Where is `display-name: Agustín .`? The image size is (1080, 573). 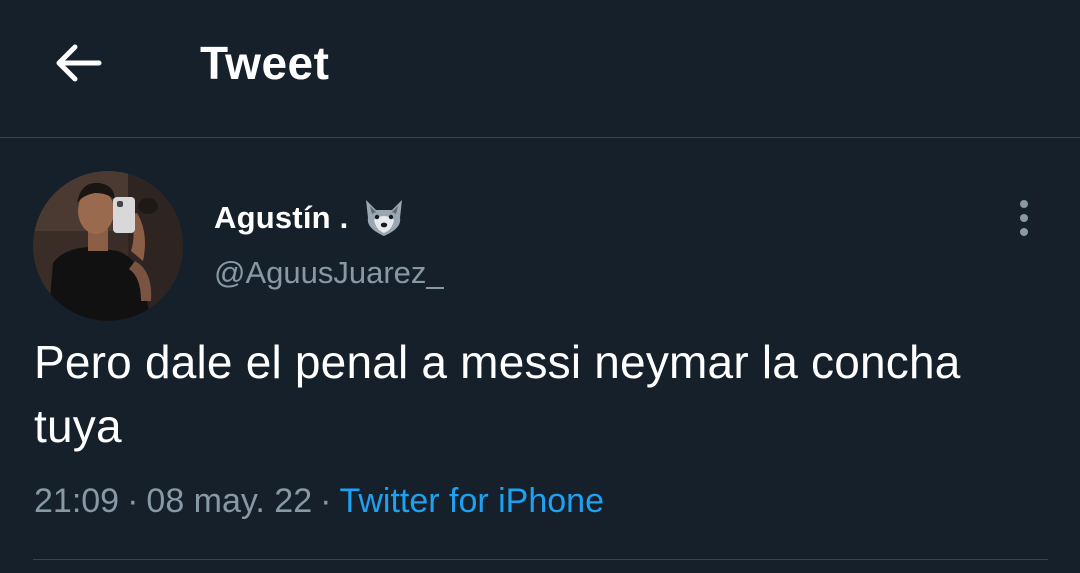
display-name: Agustín . is located at coordinates (281, 218).